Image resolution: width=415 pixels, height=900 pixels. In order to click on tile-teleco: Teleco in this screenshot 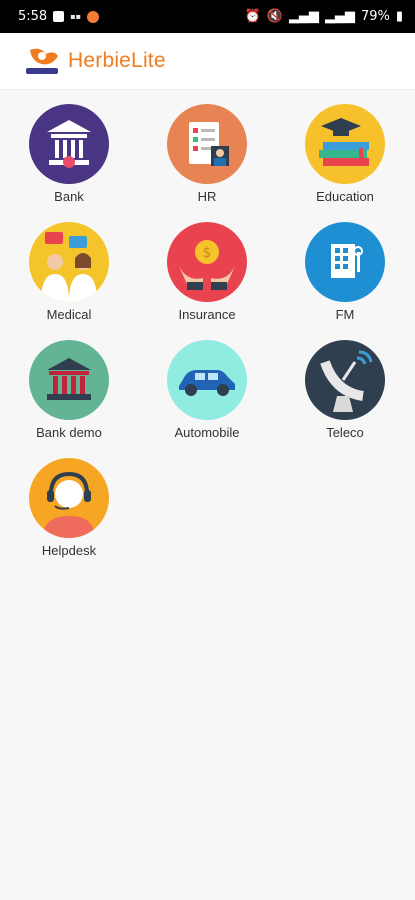, I will do `click(345, 394)`.